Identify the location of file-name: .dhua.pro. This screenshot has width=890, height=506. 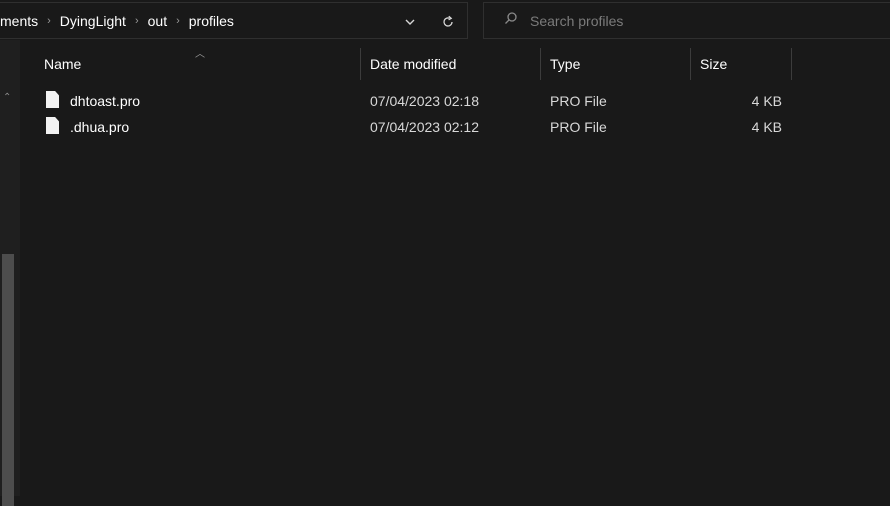
(100, 127).